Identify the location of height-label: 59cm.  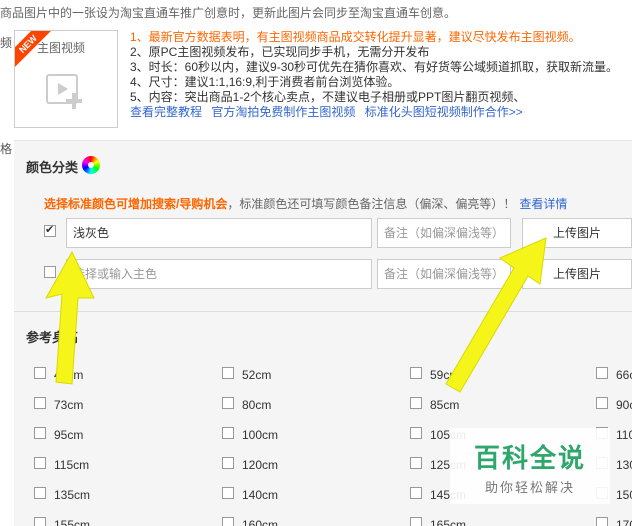
(445, 375).